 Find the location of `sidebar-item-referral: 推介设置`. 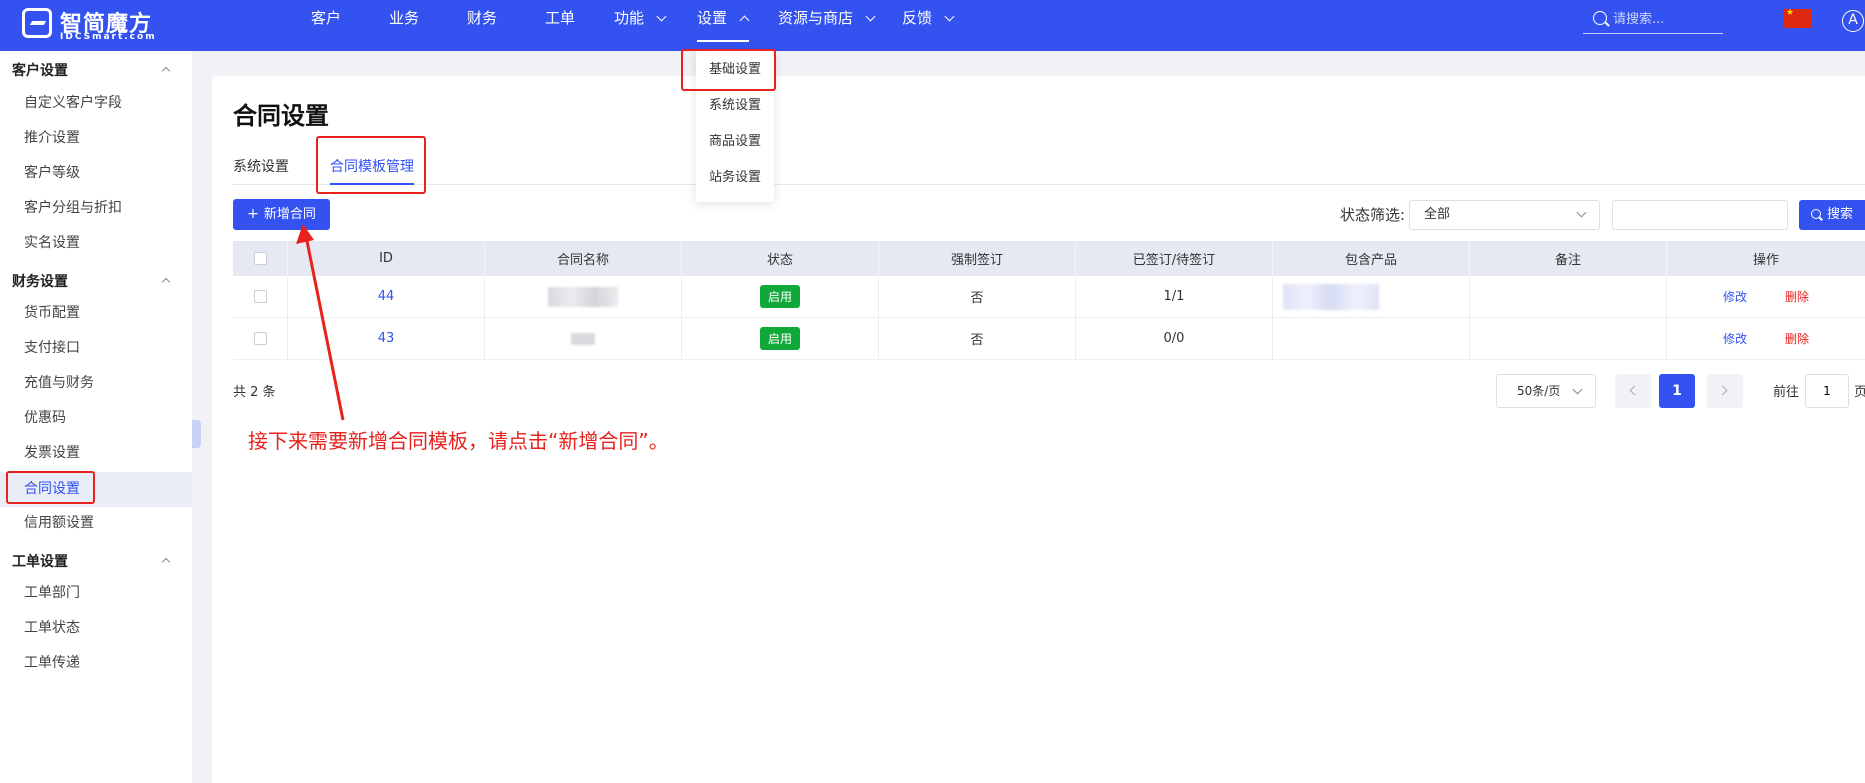

sidebar-item-referral: 推介设置 is located at coordinates (96, 138).